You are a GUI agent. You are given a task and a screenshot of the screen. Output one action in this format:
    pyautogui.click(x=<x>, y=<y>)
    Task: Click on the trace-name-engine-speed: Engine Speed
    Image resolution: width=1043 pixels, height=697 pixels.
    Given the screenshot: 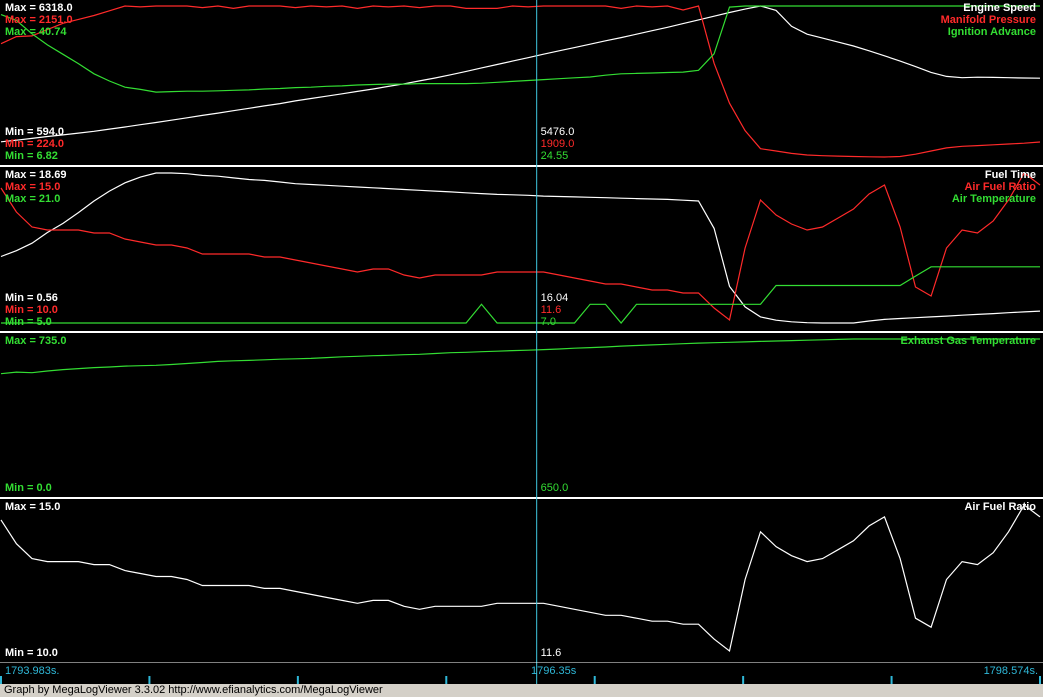 What is the action you would take?
    pyautogui.click(x=999, y=8)
    